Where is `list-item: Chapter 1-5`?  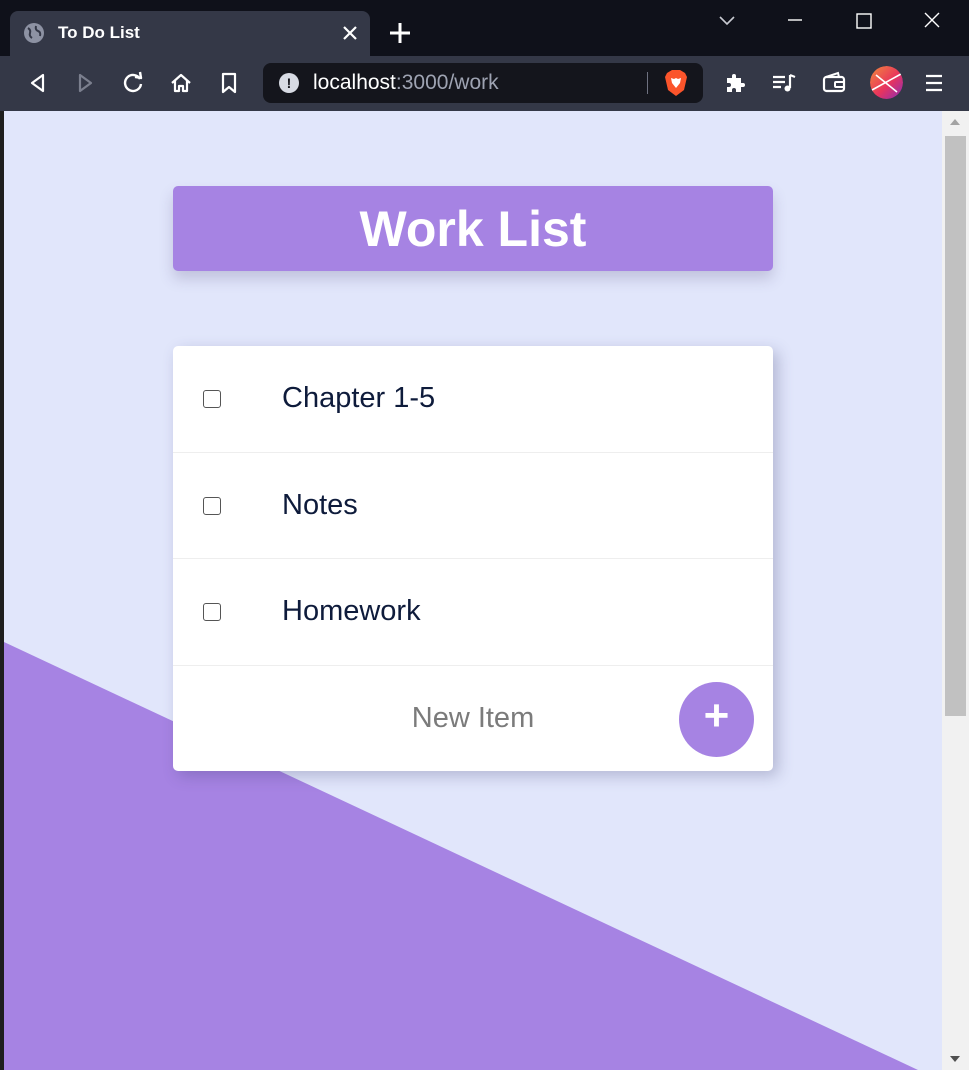 list-item: Chapter 1-5 is located at coordinates (473, 399).